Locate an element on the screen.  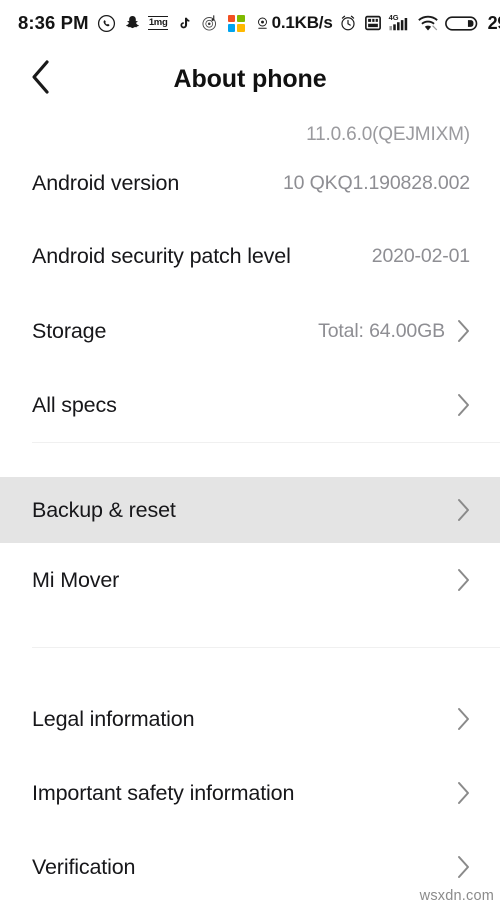
screen-recorder-icon is located at coordinates (373, 23).